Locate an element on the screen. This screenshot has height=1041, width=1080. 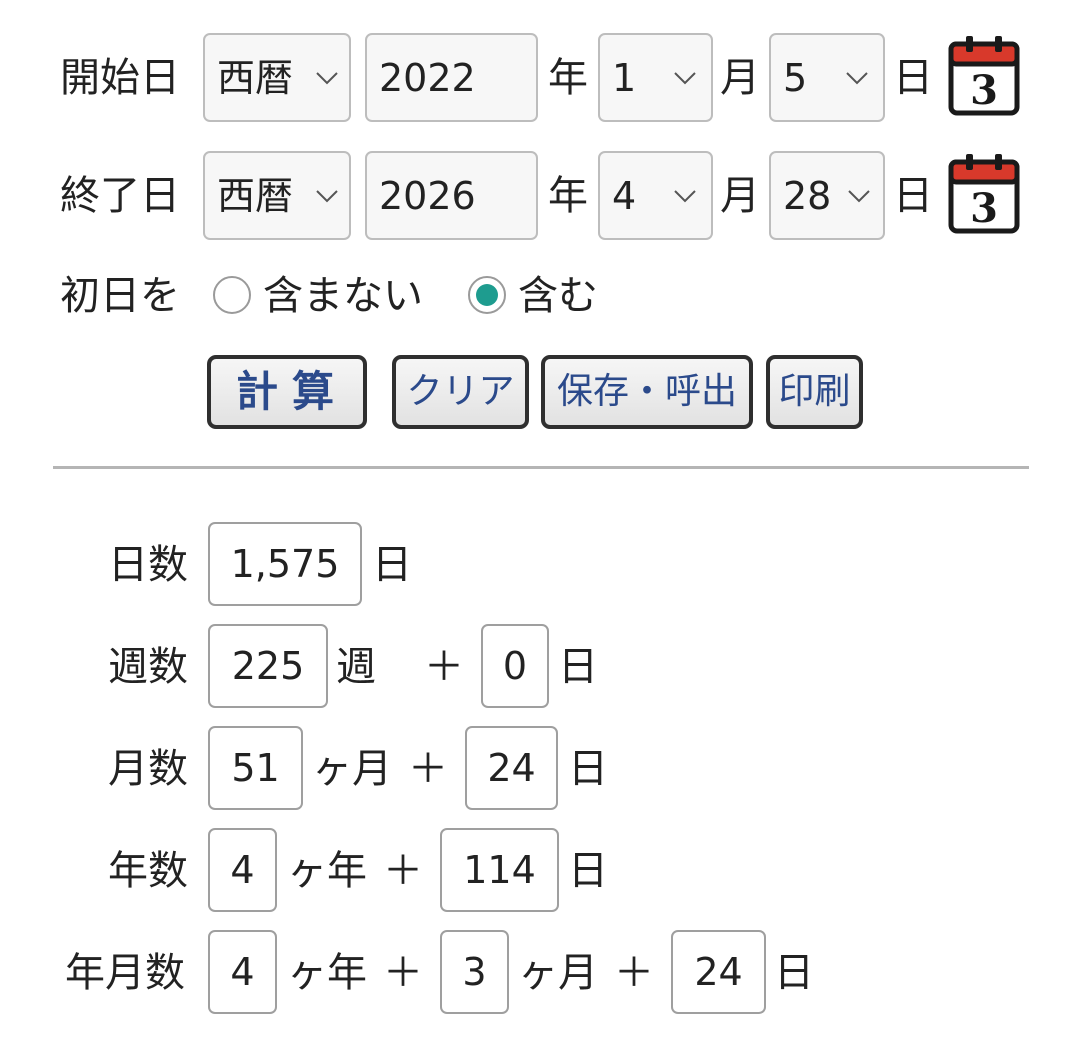
start-year-unit: 年 is located at coordinates (568, 78).